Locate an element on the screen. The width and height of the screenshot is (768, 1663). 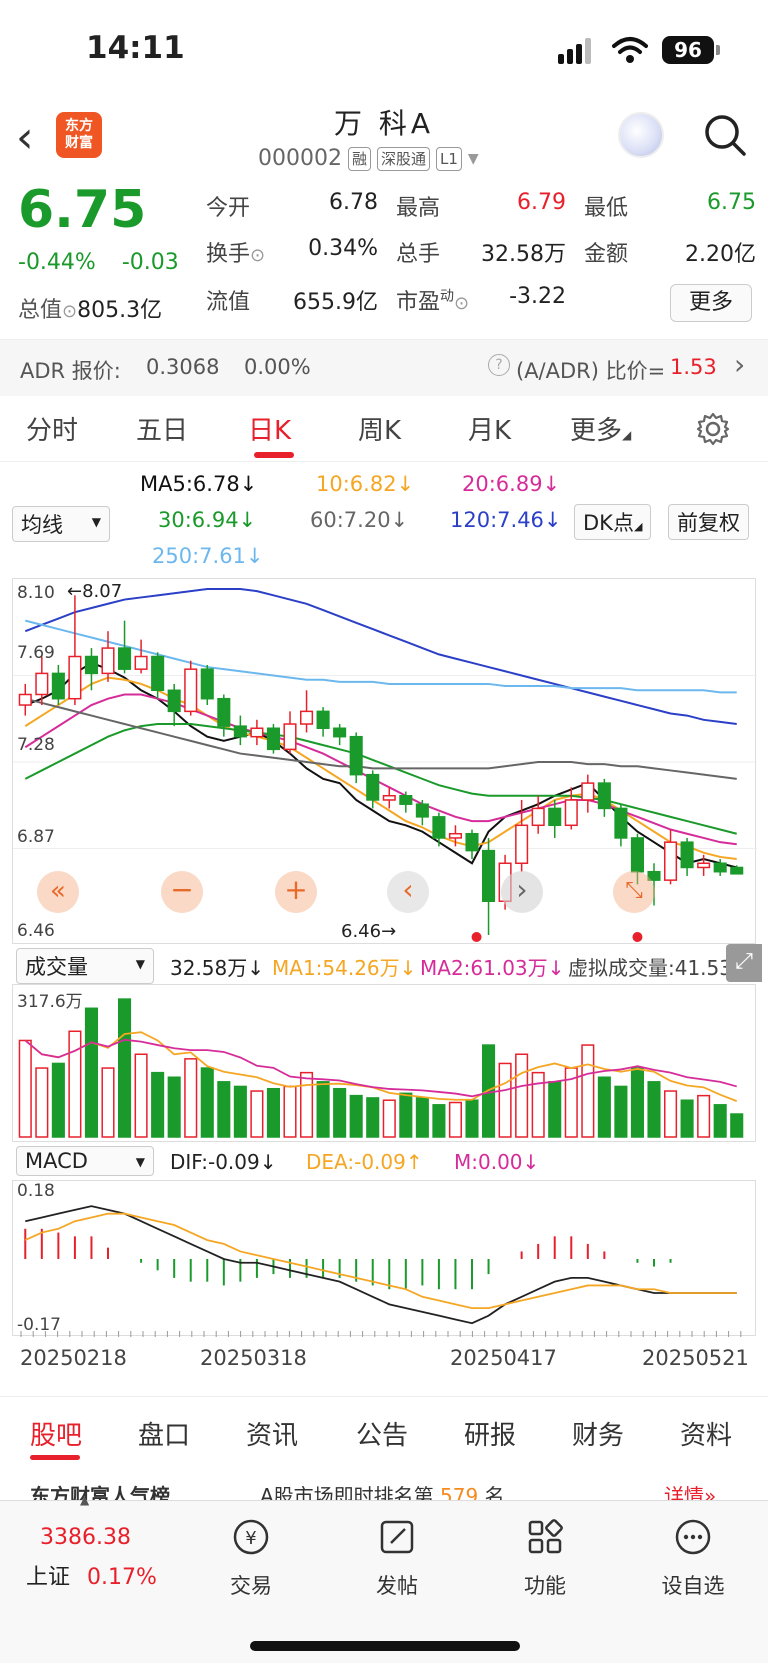
stock-code-row: 000002 融 深股通 L1 ▼ is located at coordinates (368, 158).